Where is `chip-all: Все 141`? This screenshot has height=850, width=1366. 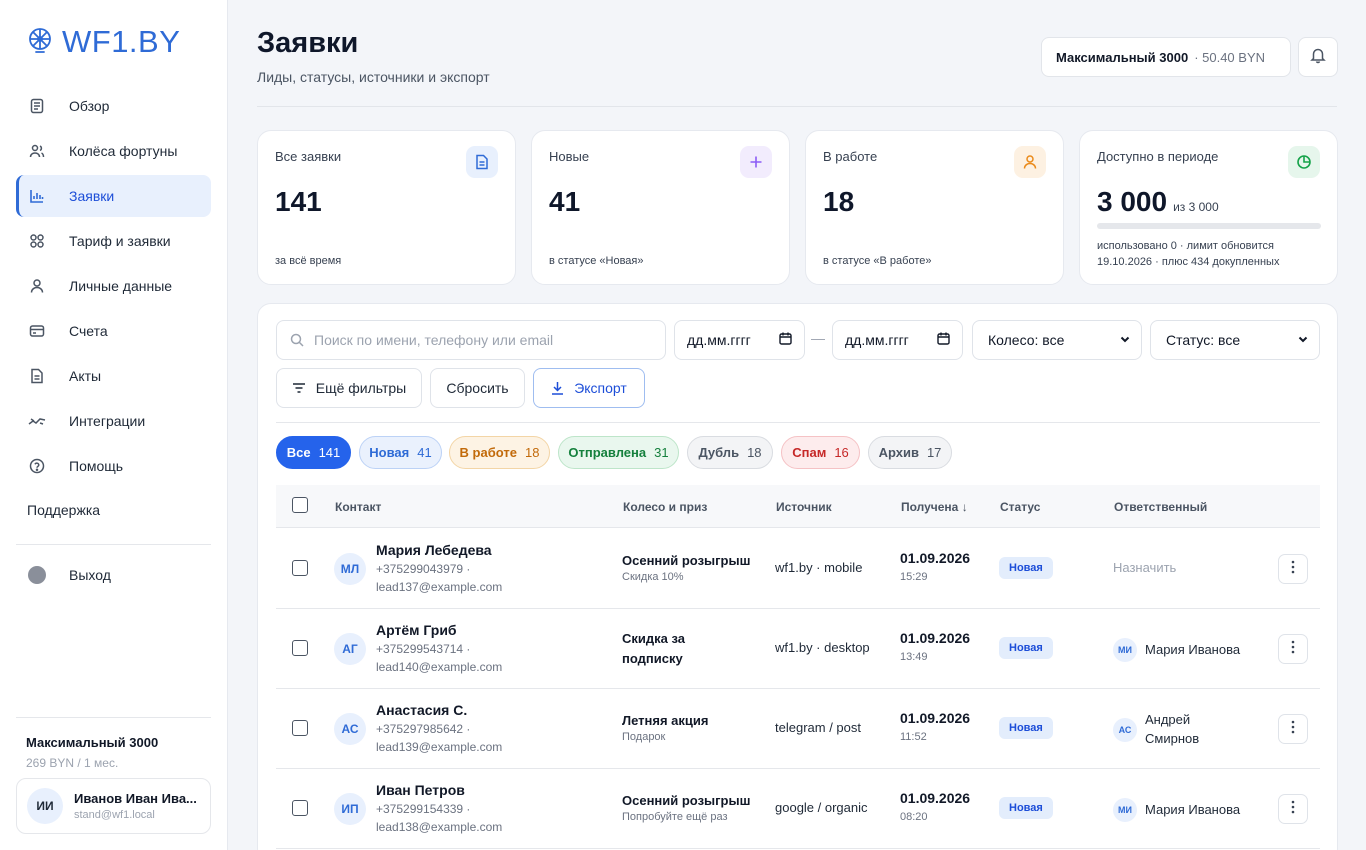 chip-all: Все 141 is located at coordinates (313, 452).